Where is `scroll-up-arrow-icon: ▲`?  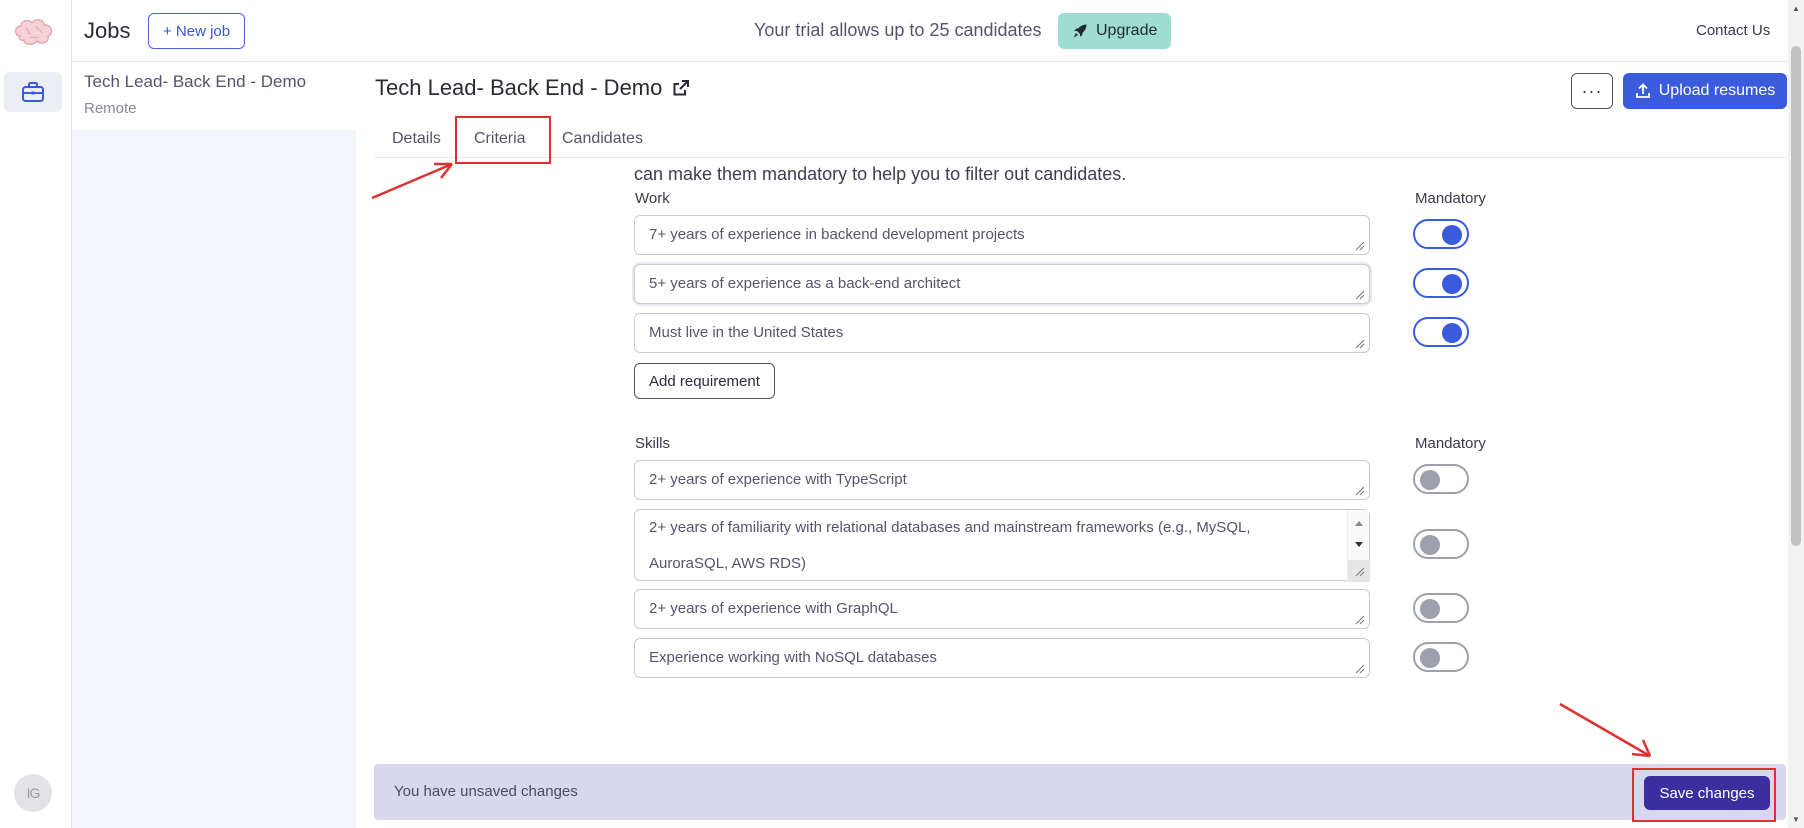 scroll-up-arrow-icon: ▲ is located at coordinates (1796, 8).